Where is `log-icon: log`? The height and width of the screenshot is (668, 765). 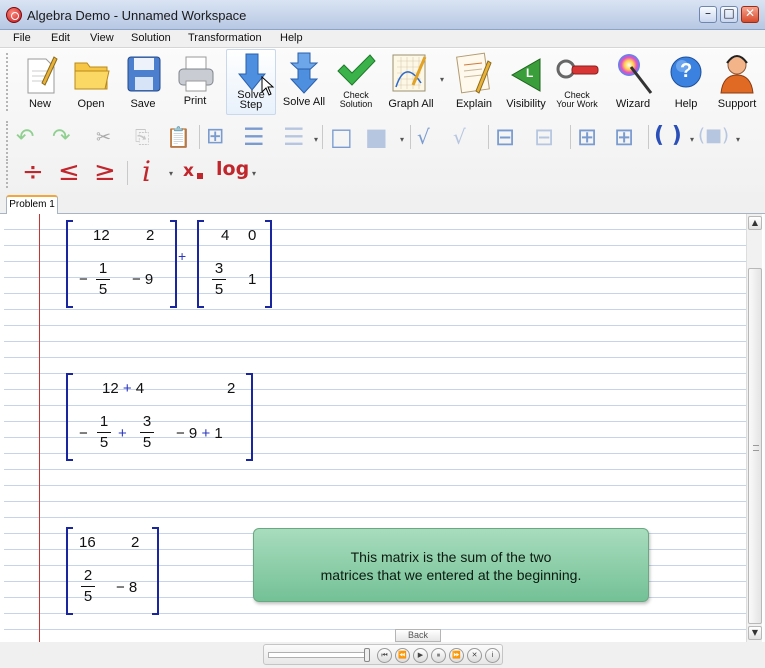 log-icon: log is located at coordinates (232, 169).